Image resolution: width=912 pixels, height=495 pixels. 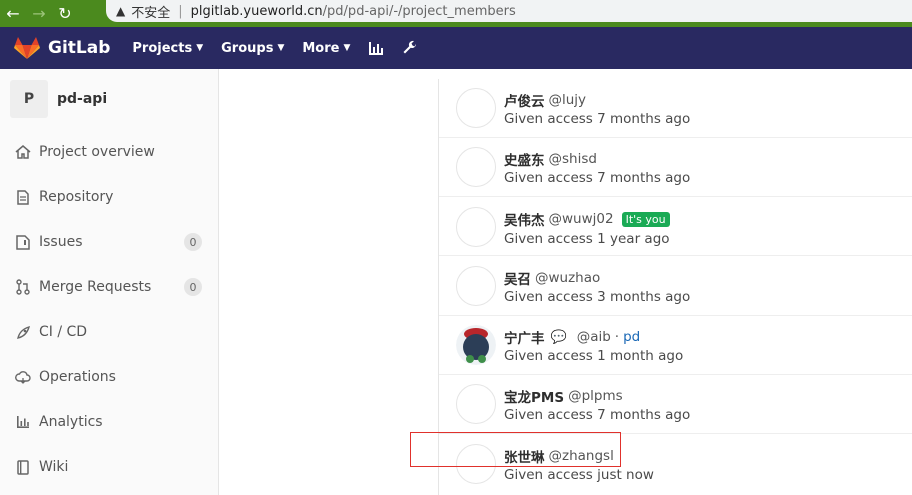 I want to click on insecure-label: 不安全, so click(x=151, y=13).